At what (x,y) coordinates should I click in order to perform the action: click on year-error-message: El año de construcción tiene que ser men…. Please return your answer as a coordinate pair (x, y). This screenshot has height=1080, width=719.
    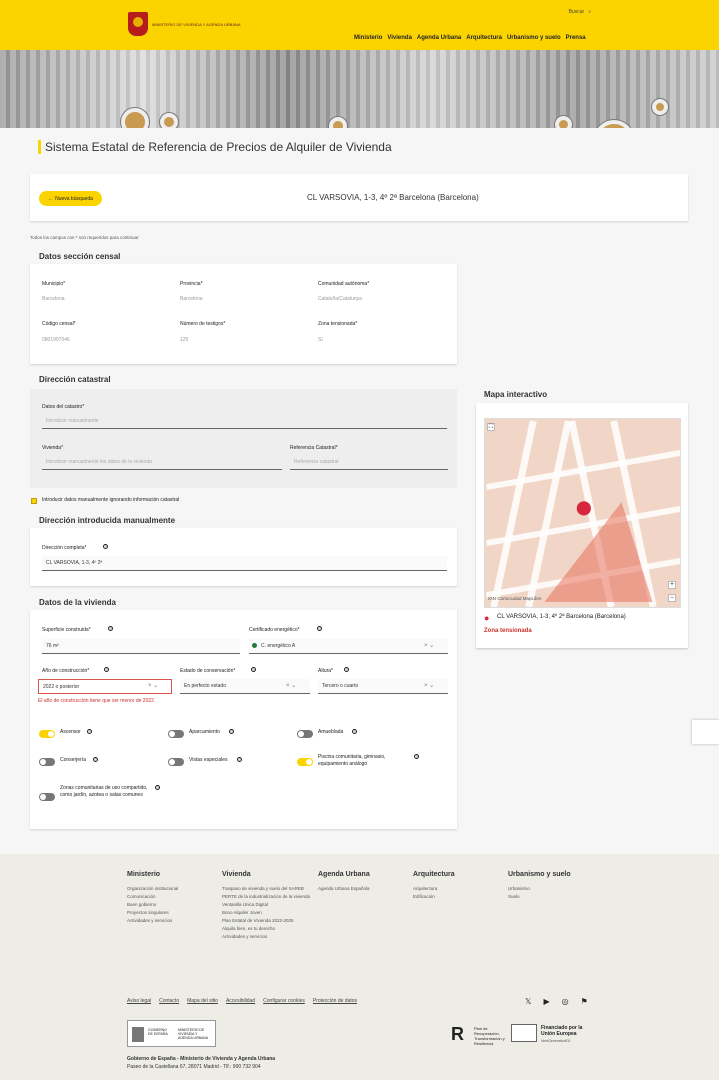
    Looking at the image, I should click on (96, 701).